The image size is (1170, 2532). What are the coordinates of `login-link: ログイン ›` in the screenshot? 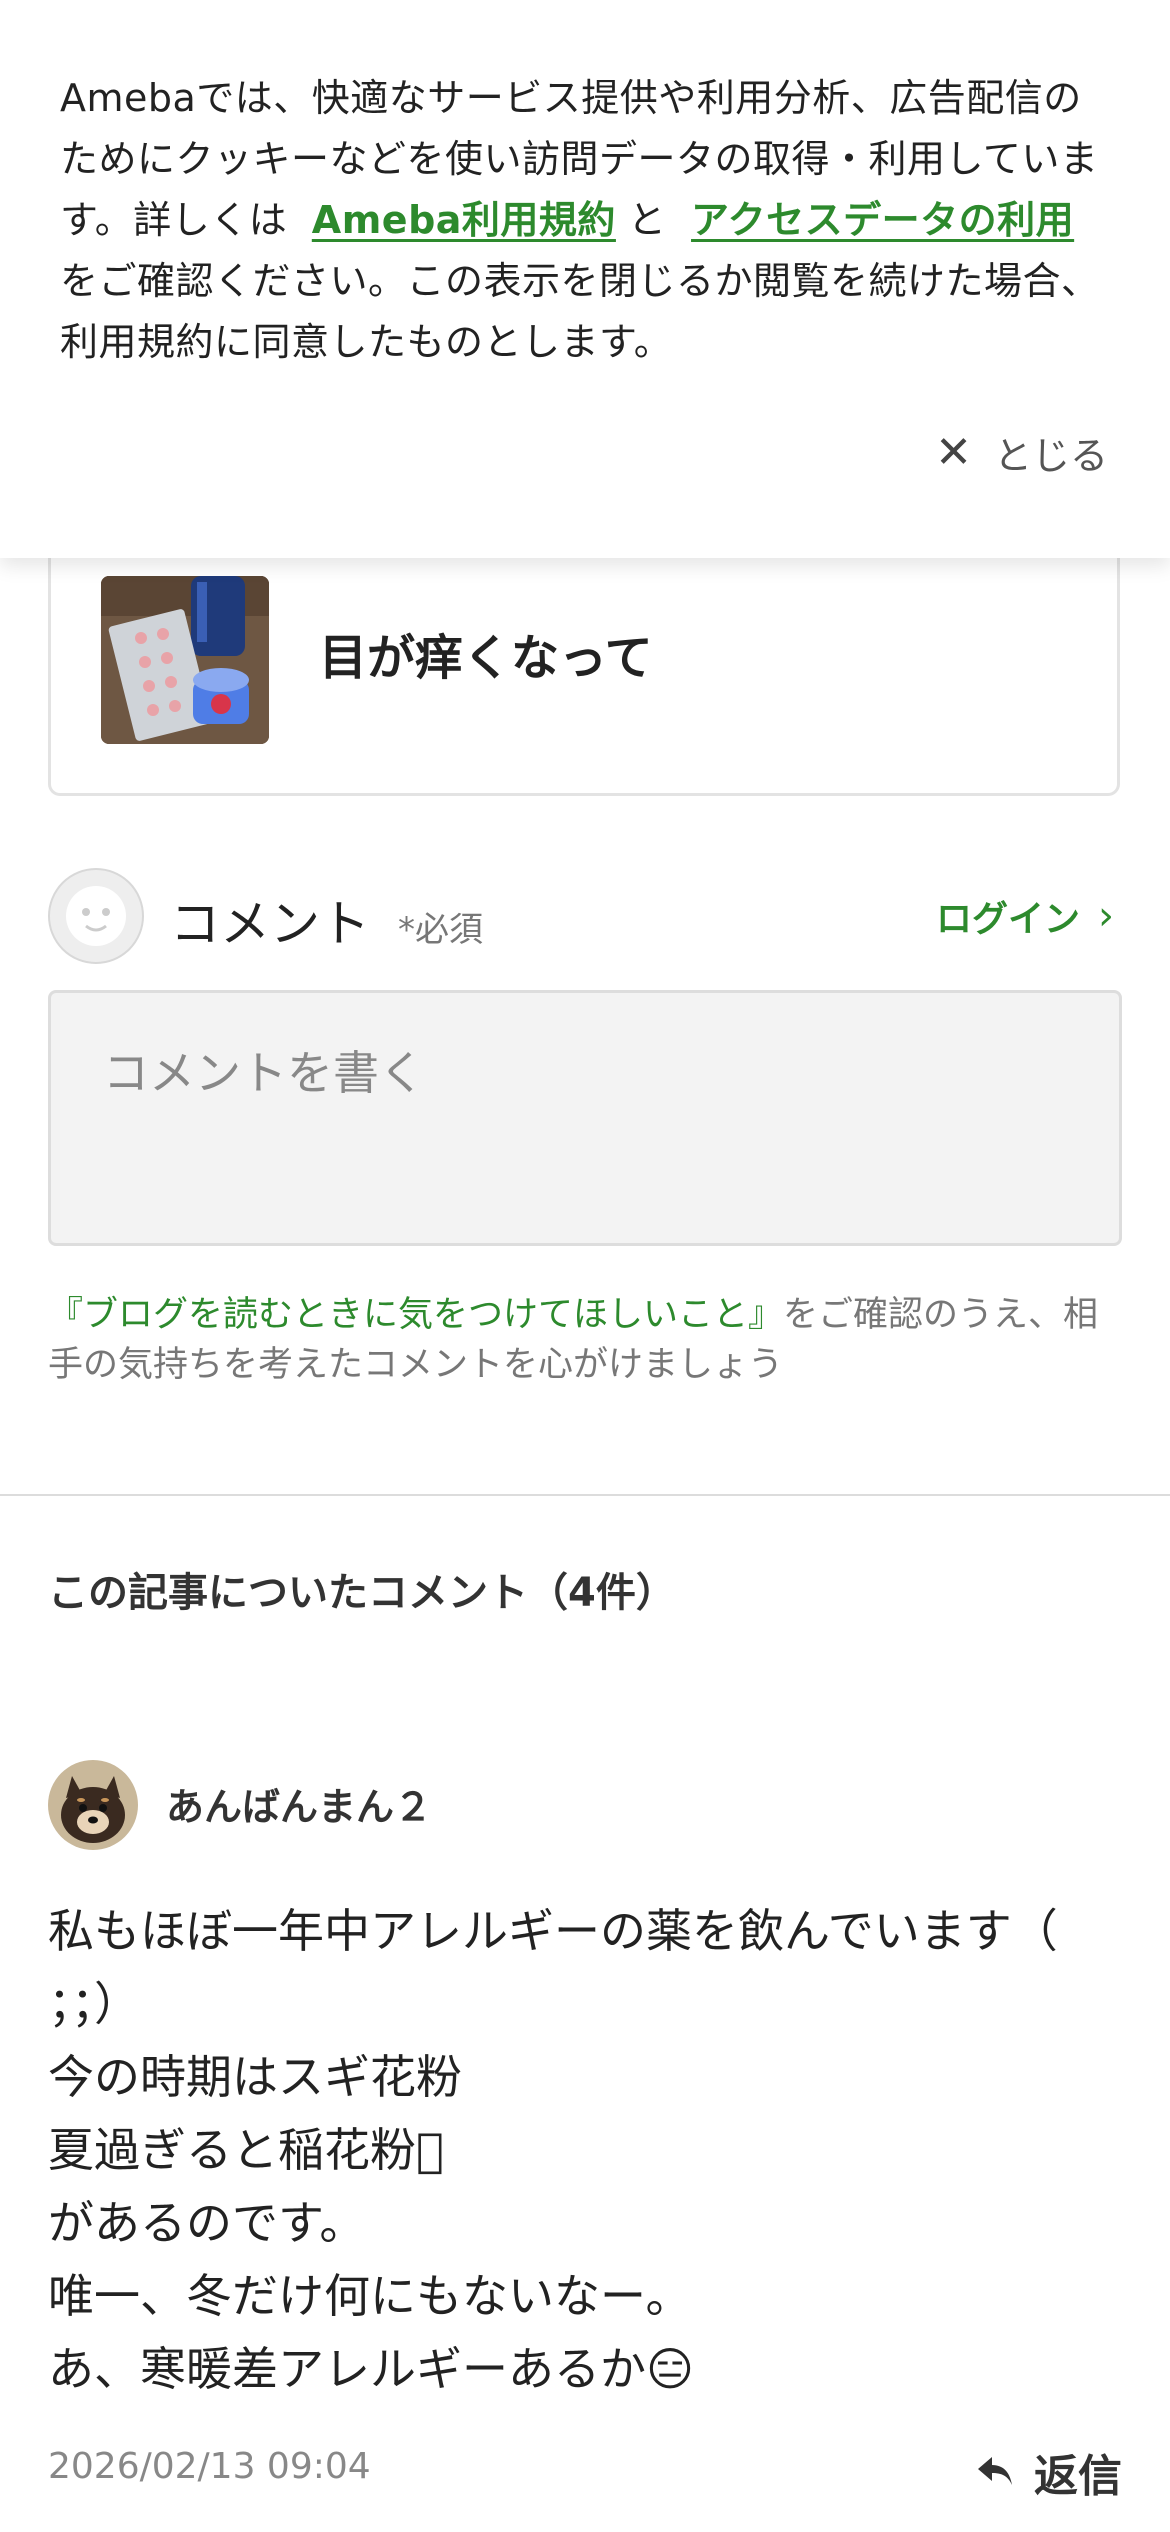 It's located at (1025, 916).